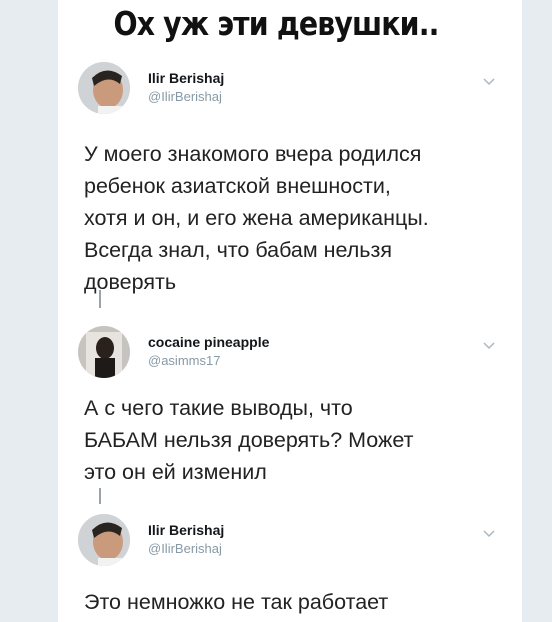 The height and width of the screenshot is (622, 552). I want to click on meme-caption: Ох уж эти девушки.., so click(276, 23).